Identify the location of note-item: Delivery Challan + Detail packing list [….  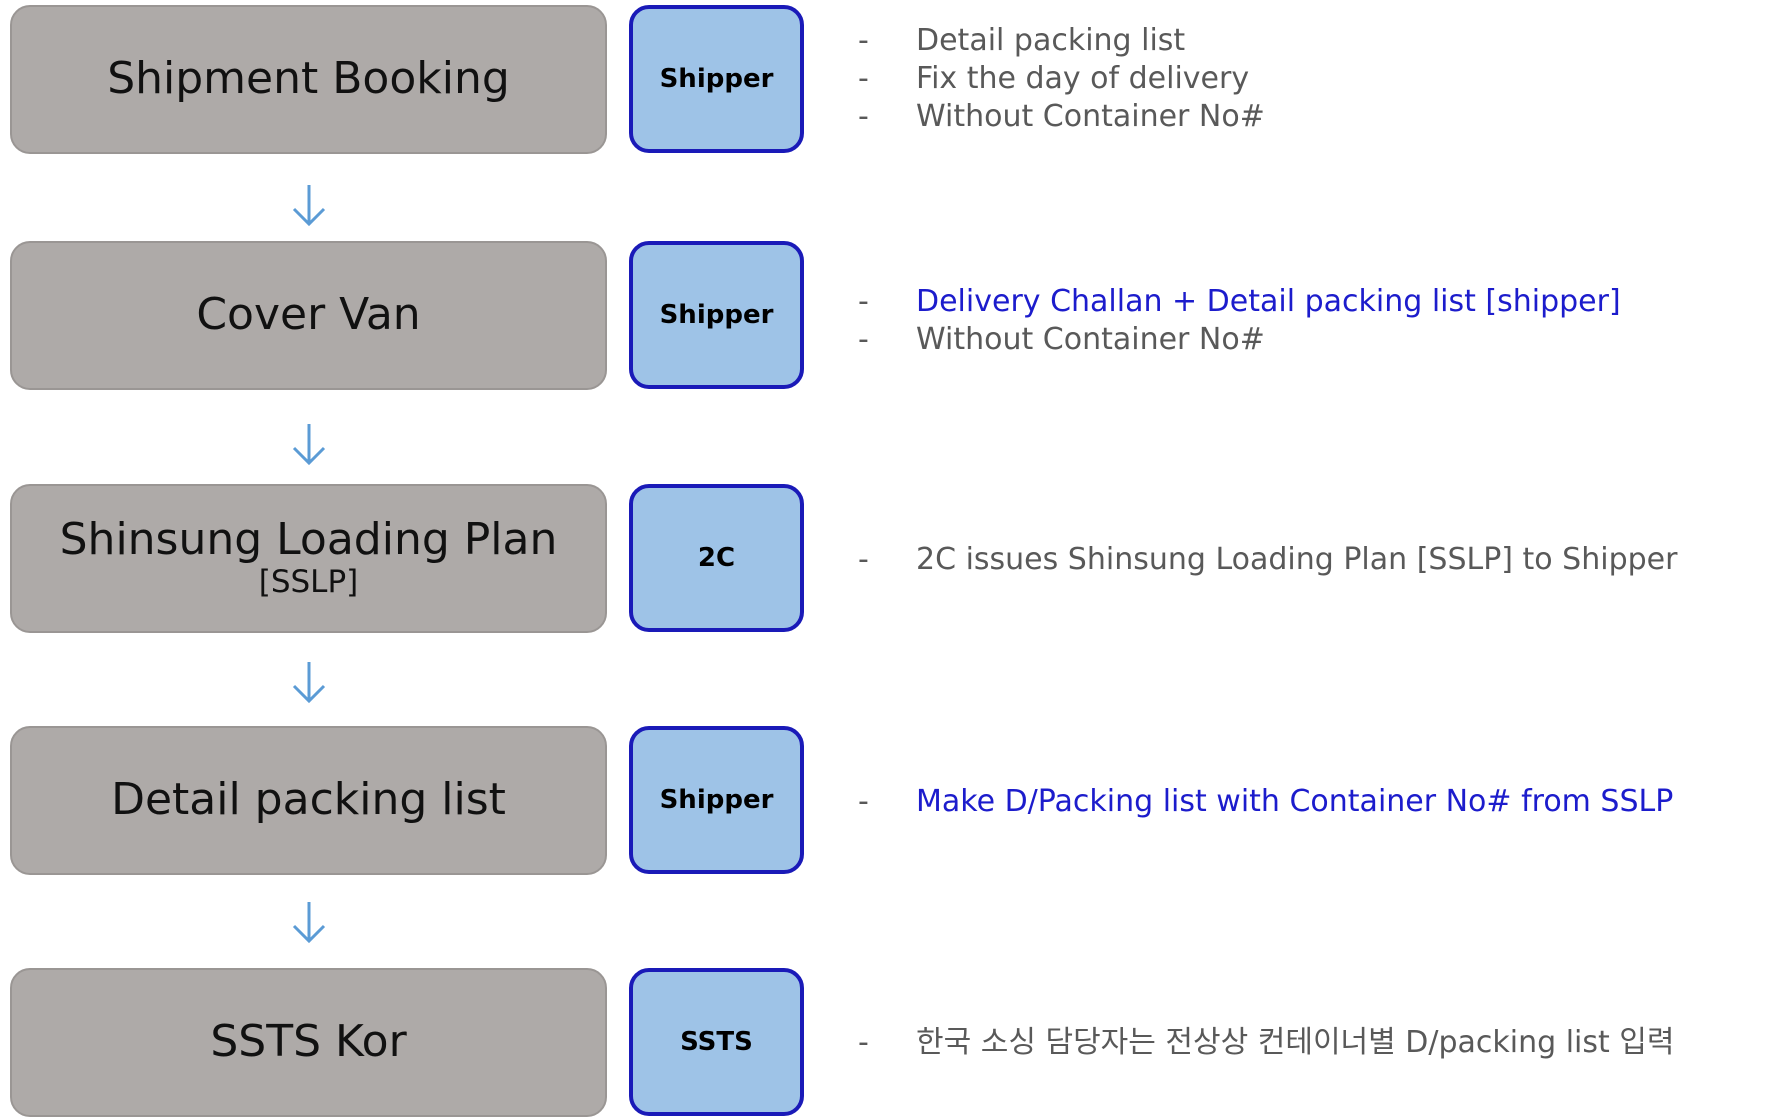
(1239, 302).